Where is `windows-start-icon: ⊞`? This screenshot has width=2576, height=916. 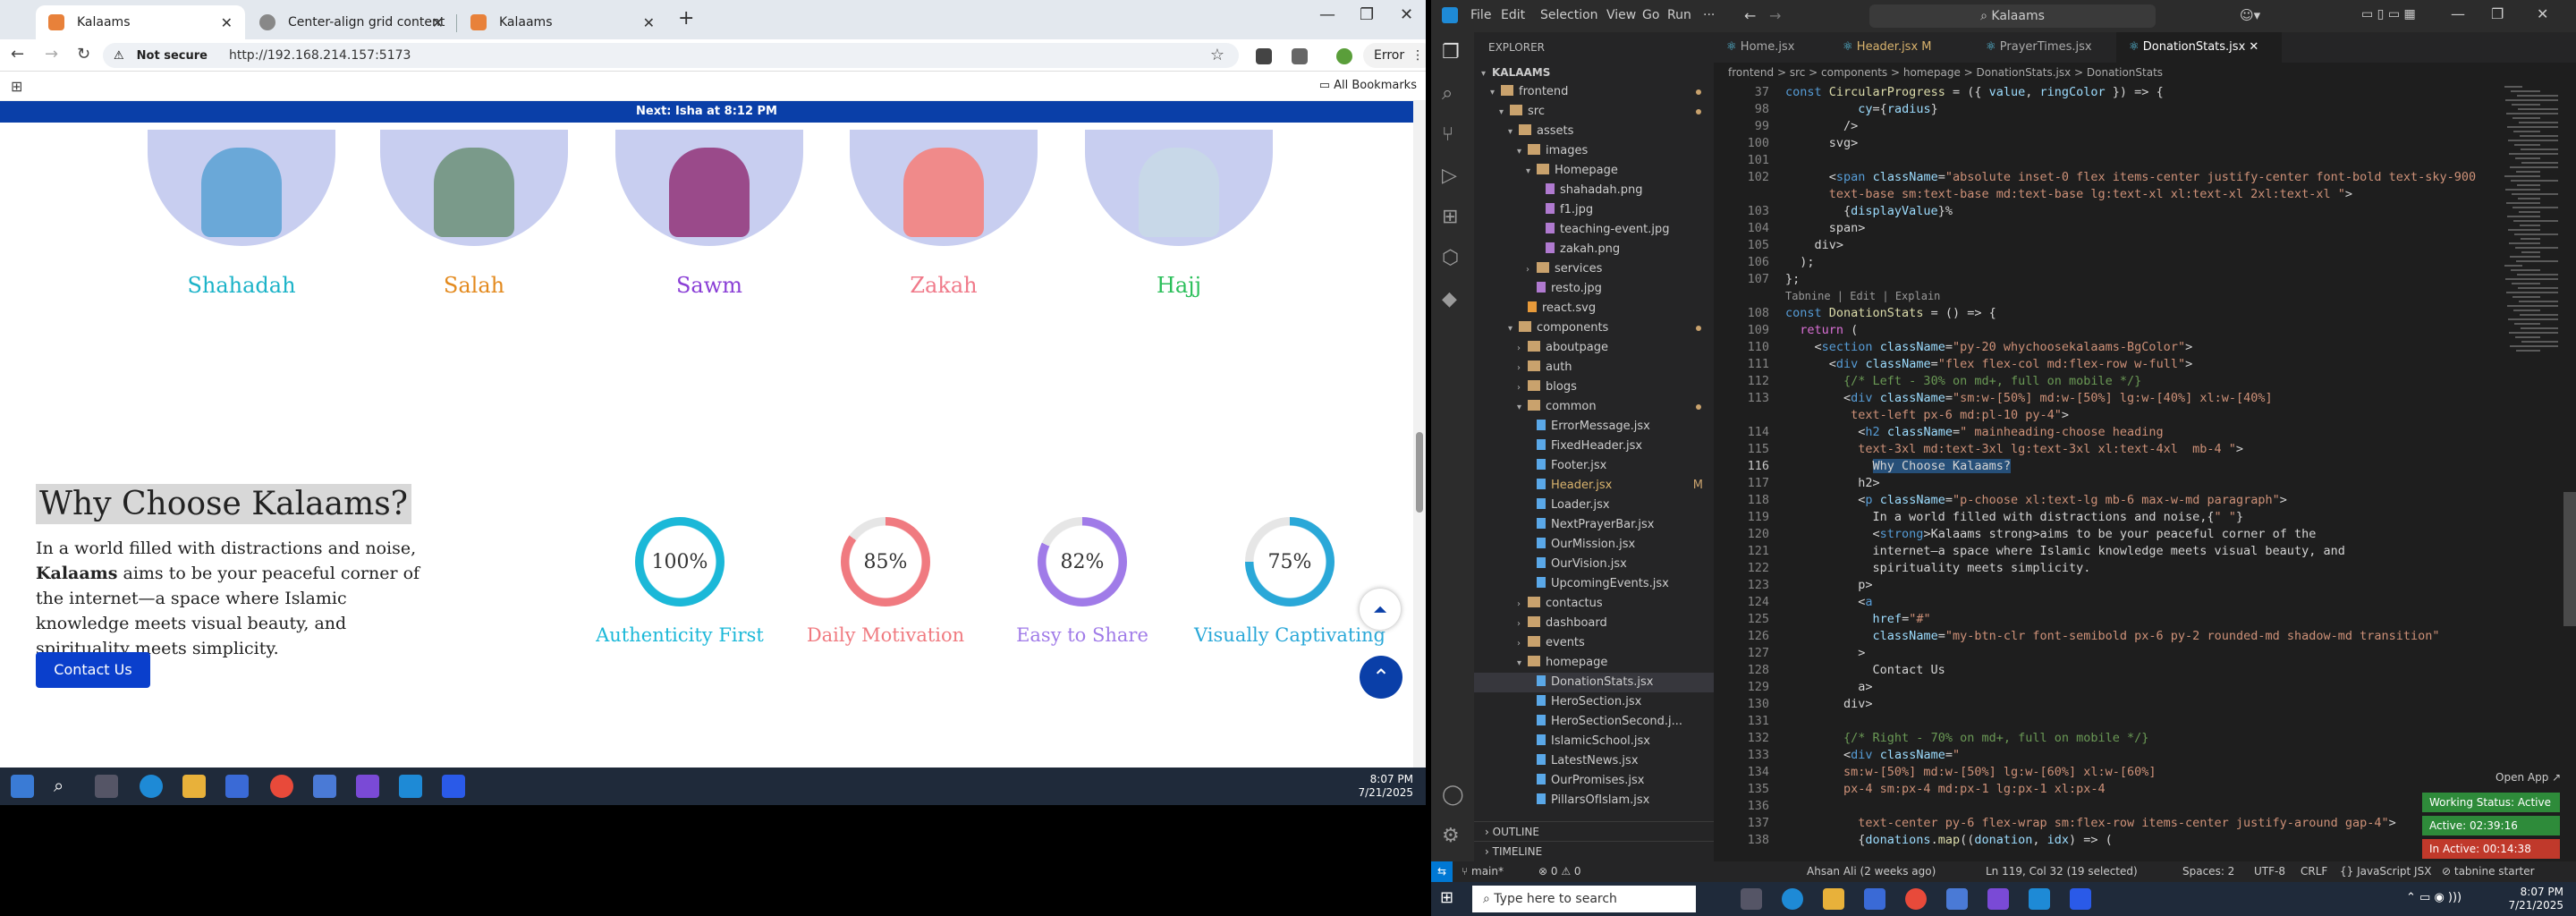 windows-start-icon: ⊞ is located at coordinates (1451, 899).